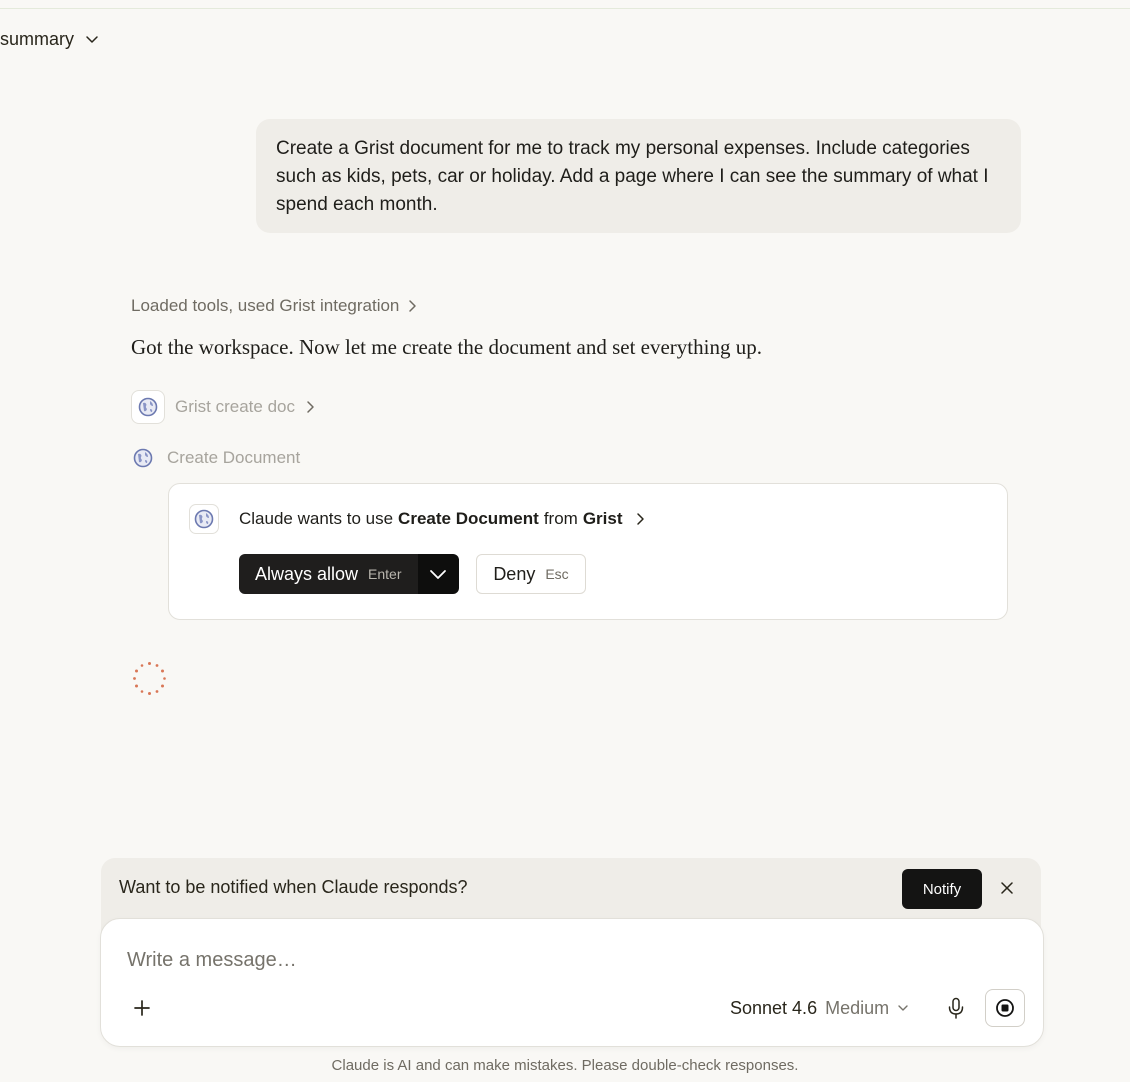  What do you see at coordinates (567, 960) in the screenshot?
I see `message-input` at bounding box center [567, 960].